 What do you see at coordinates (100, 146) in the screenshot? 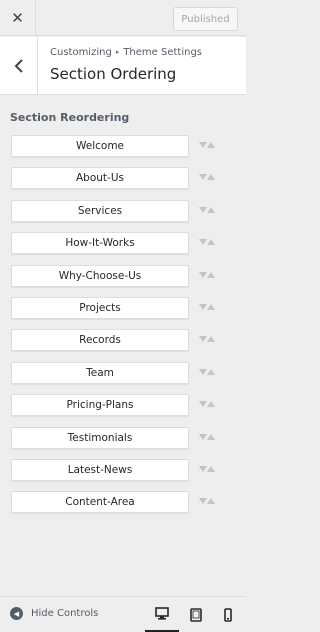
I see `sortable-section-item: Welcome` at bounding box center [100, 146].